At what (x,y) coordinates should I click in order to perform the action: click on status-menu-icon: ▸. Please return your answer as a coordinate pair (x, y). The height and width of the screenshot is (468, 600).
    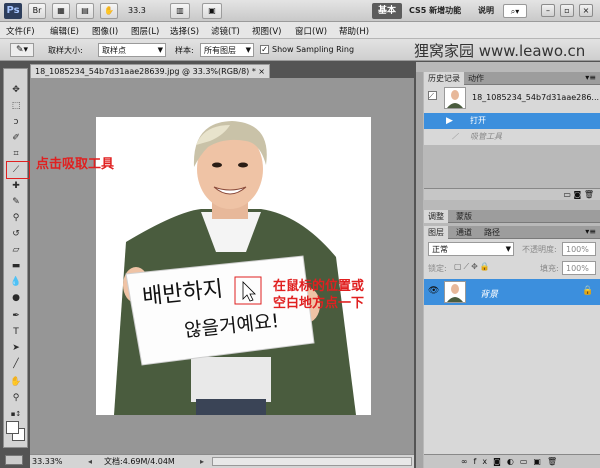
    Looking at the image, I should click on (202, 461).